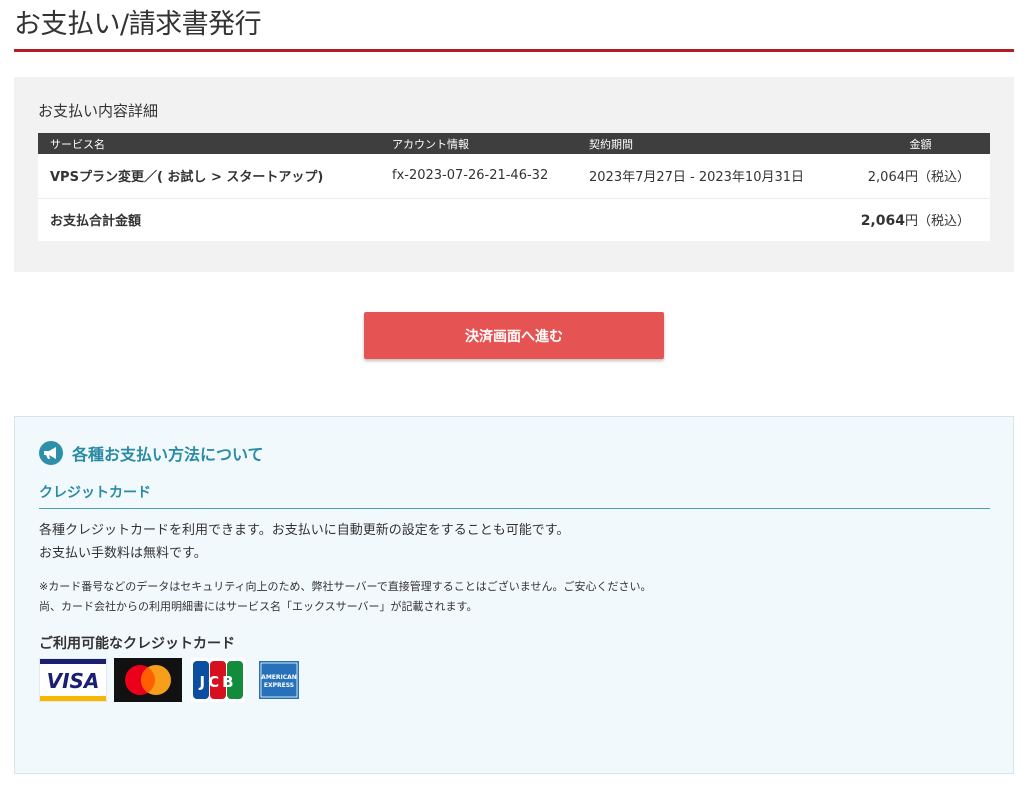 Image resolution: width=1027 pixels, height=786 pixels. What do you see at coordinates (209, 176) in the screenshot?
I see `item-service-name: VPSプラン変更／( お試し > スタートアップ)` at bounding box center [209, 176].